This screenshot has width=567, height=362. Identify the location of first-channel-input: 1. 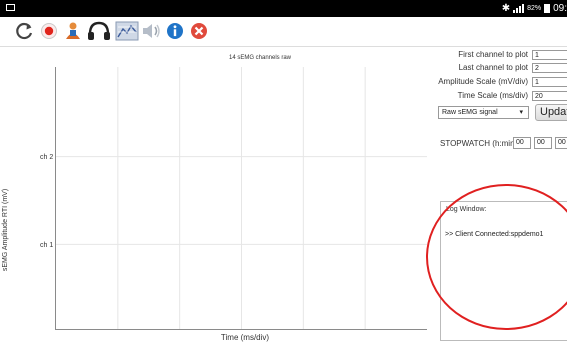
(549, 55).